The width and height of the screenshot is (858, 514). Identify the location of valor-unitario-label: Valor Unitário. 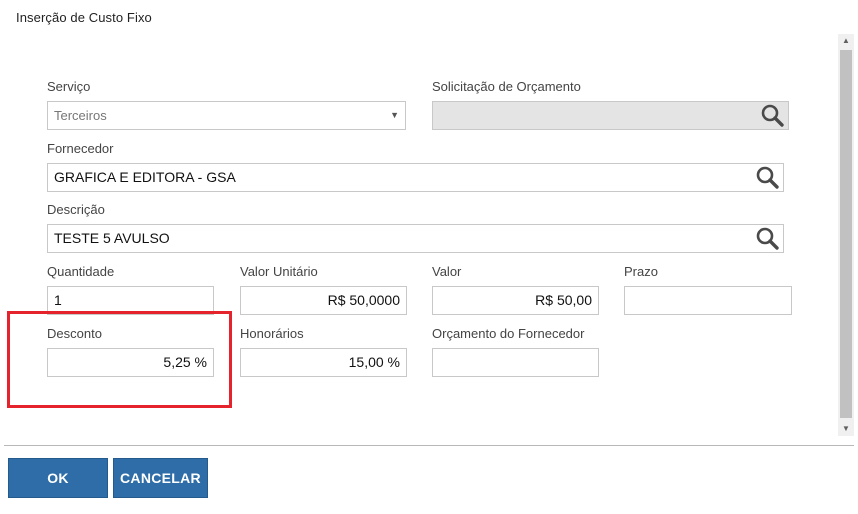
(279, 271).